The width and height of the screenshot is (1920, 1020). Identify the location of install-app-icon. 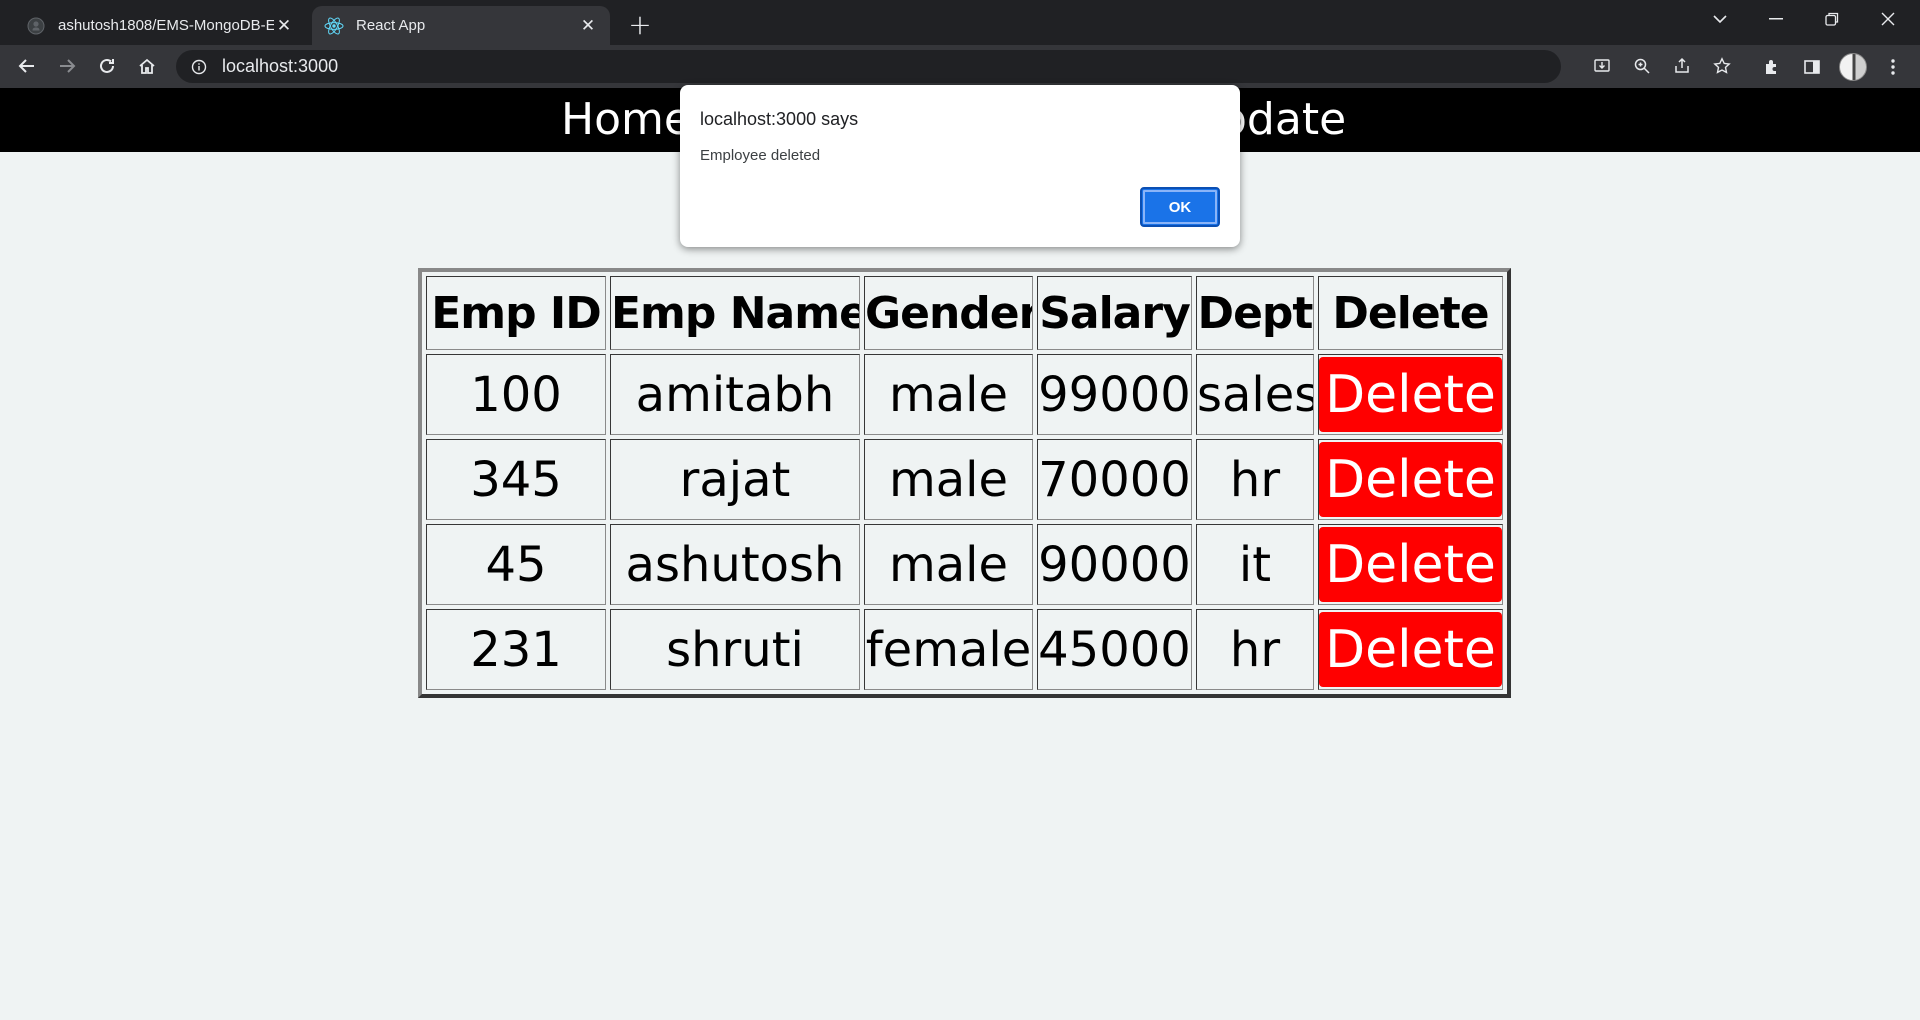
(1602, 66).